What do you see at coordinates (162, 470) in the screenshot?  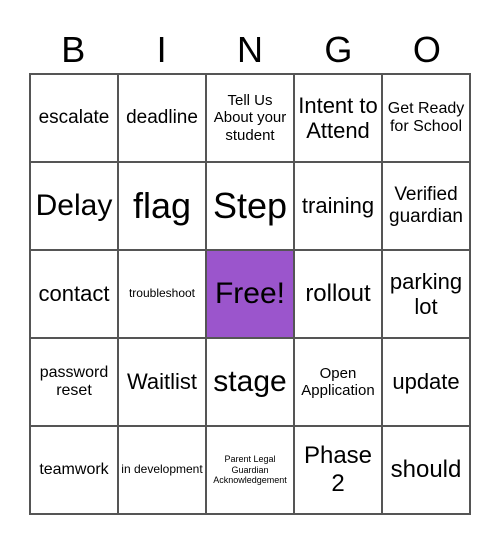 I see `bingo-cell: in development` at bounding box center [162, 470].